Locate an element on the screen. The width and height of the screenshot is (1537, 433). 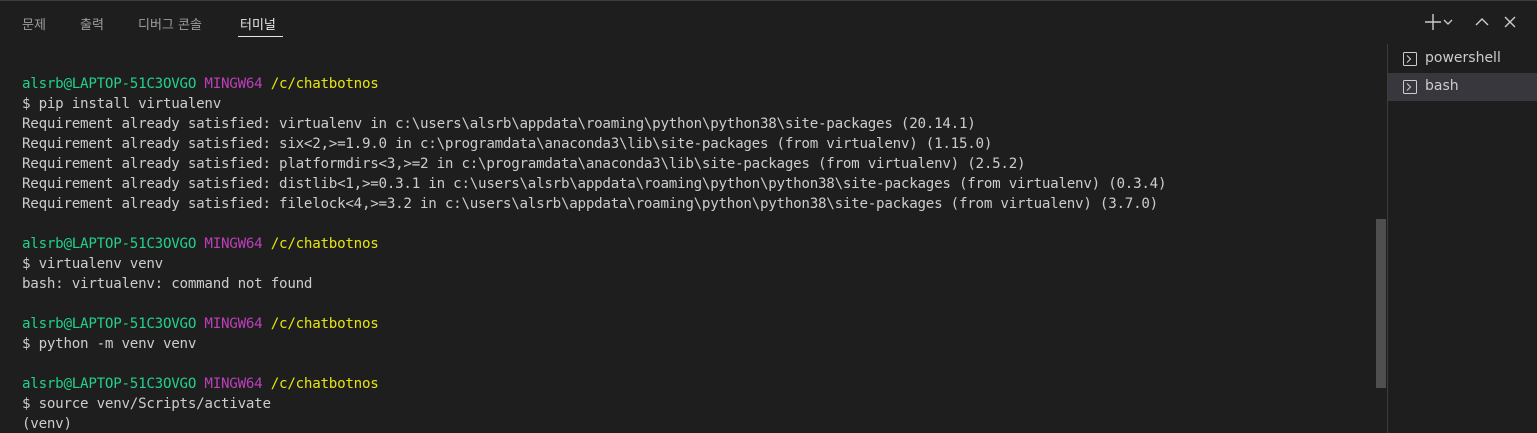
panel-actions is located at coordinates (1472, 23).